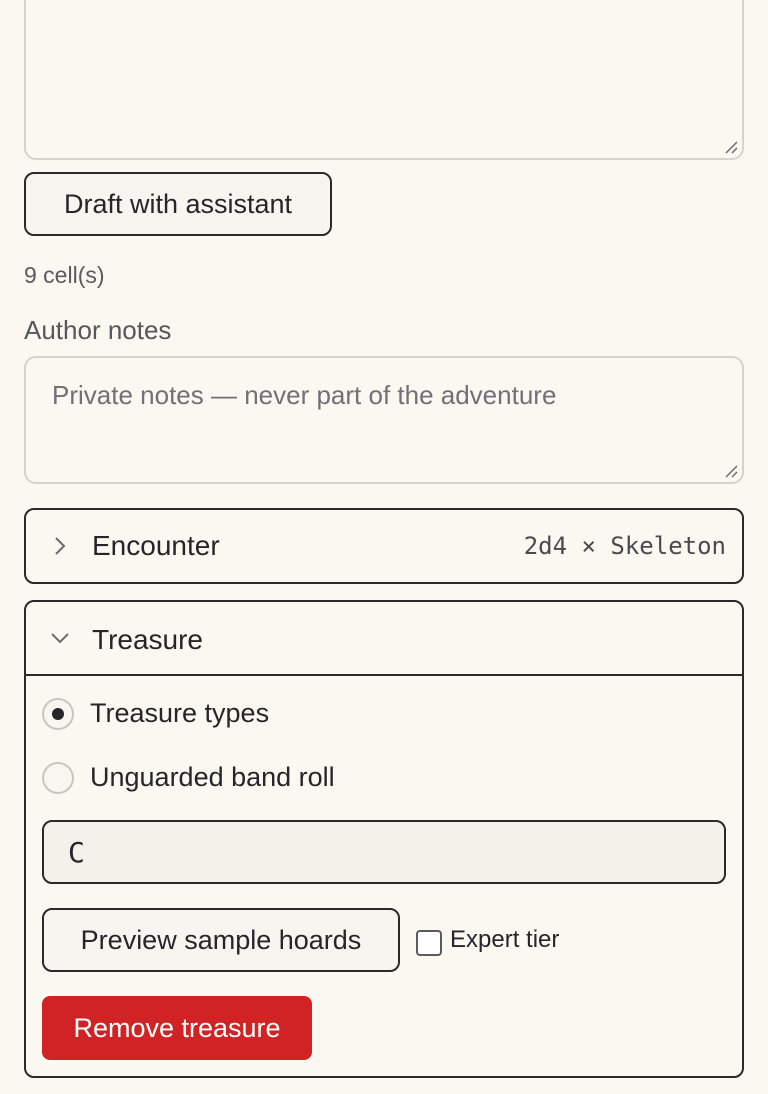  Describe the element at coordinates (221, 940) in the screenshot. I see `preview-sample-hoards-button: Preview sample hoards` at that location.